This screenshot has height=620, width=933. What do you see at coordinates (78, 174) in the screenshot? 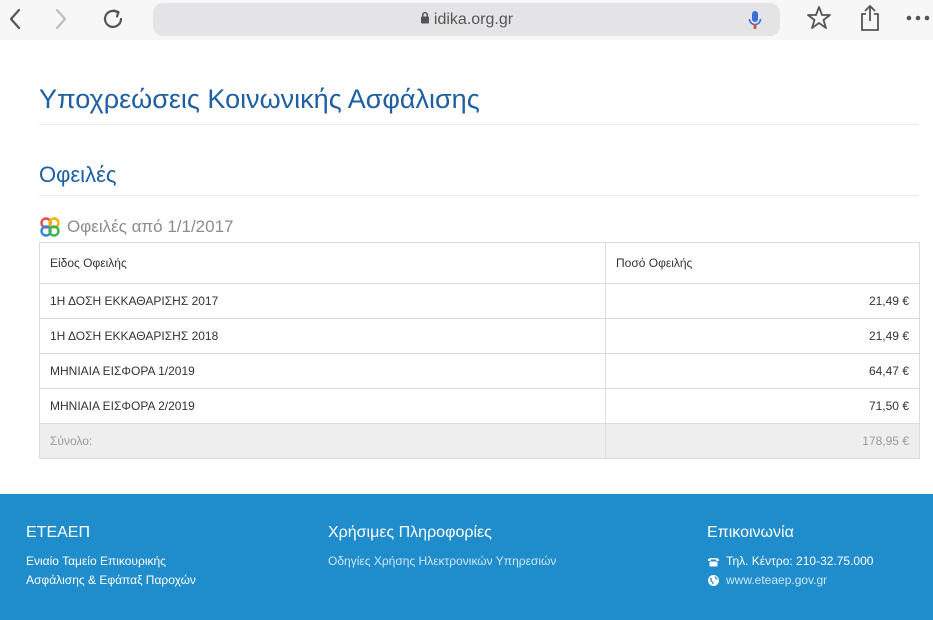
I see `section-title: Οφειλές` at bounding box center [78, 174].